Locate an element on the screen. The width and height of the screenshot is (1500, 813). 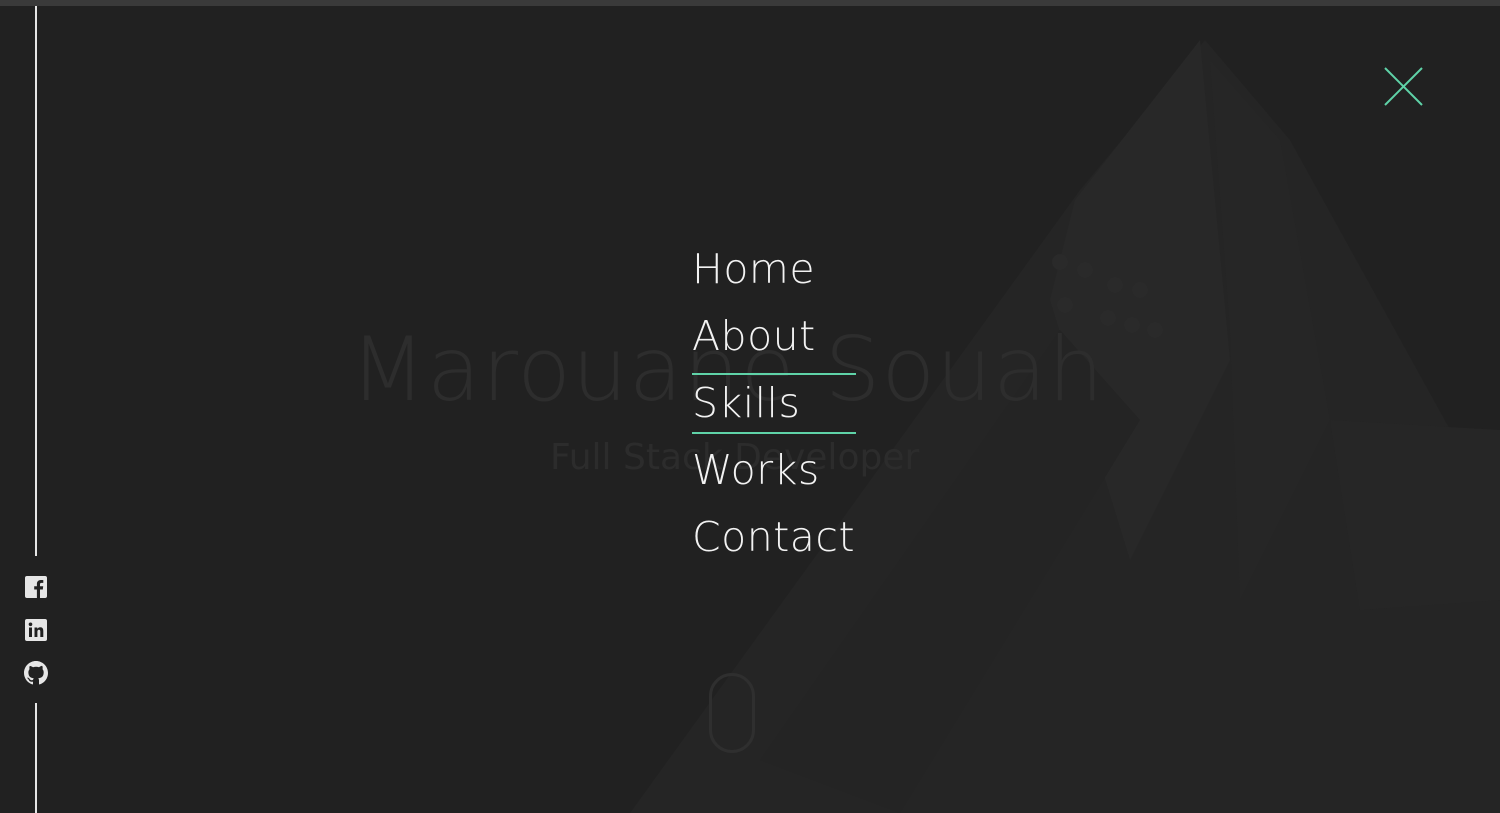
linkedin-icon is located at coordinates (36, 630).